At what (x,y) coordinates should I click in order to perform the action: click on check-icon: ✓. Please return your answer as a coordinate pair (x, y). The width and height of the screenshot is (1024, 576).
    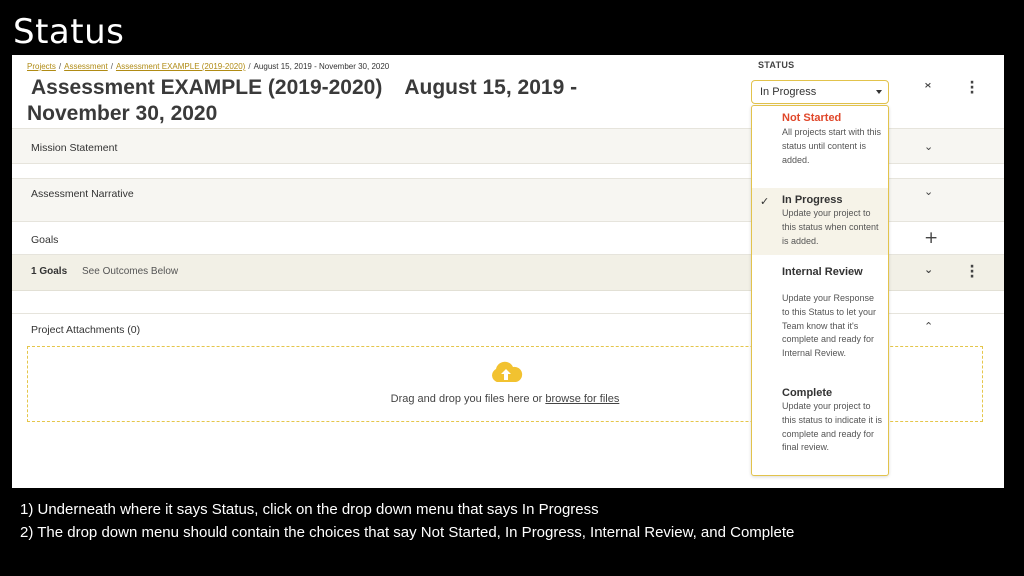
    Looking at the image, I should click on (765, 202).